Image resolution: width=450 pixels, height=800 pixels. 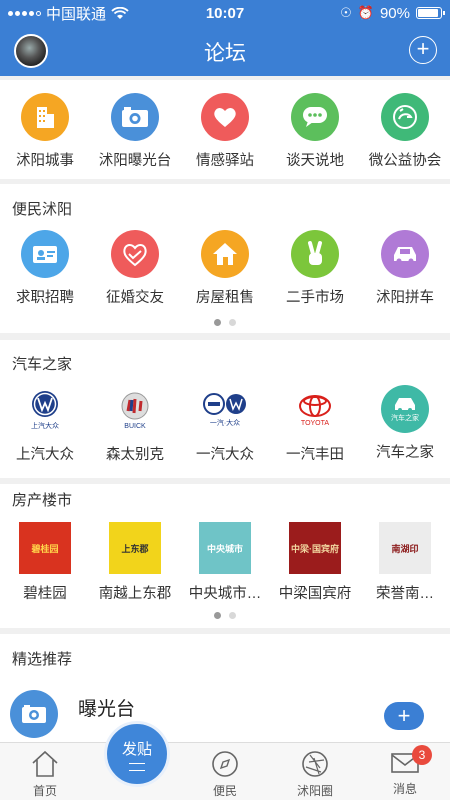 I want to click on victory-hand-icon, so click(x=315, y=254).